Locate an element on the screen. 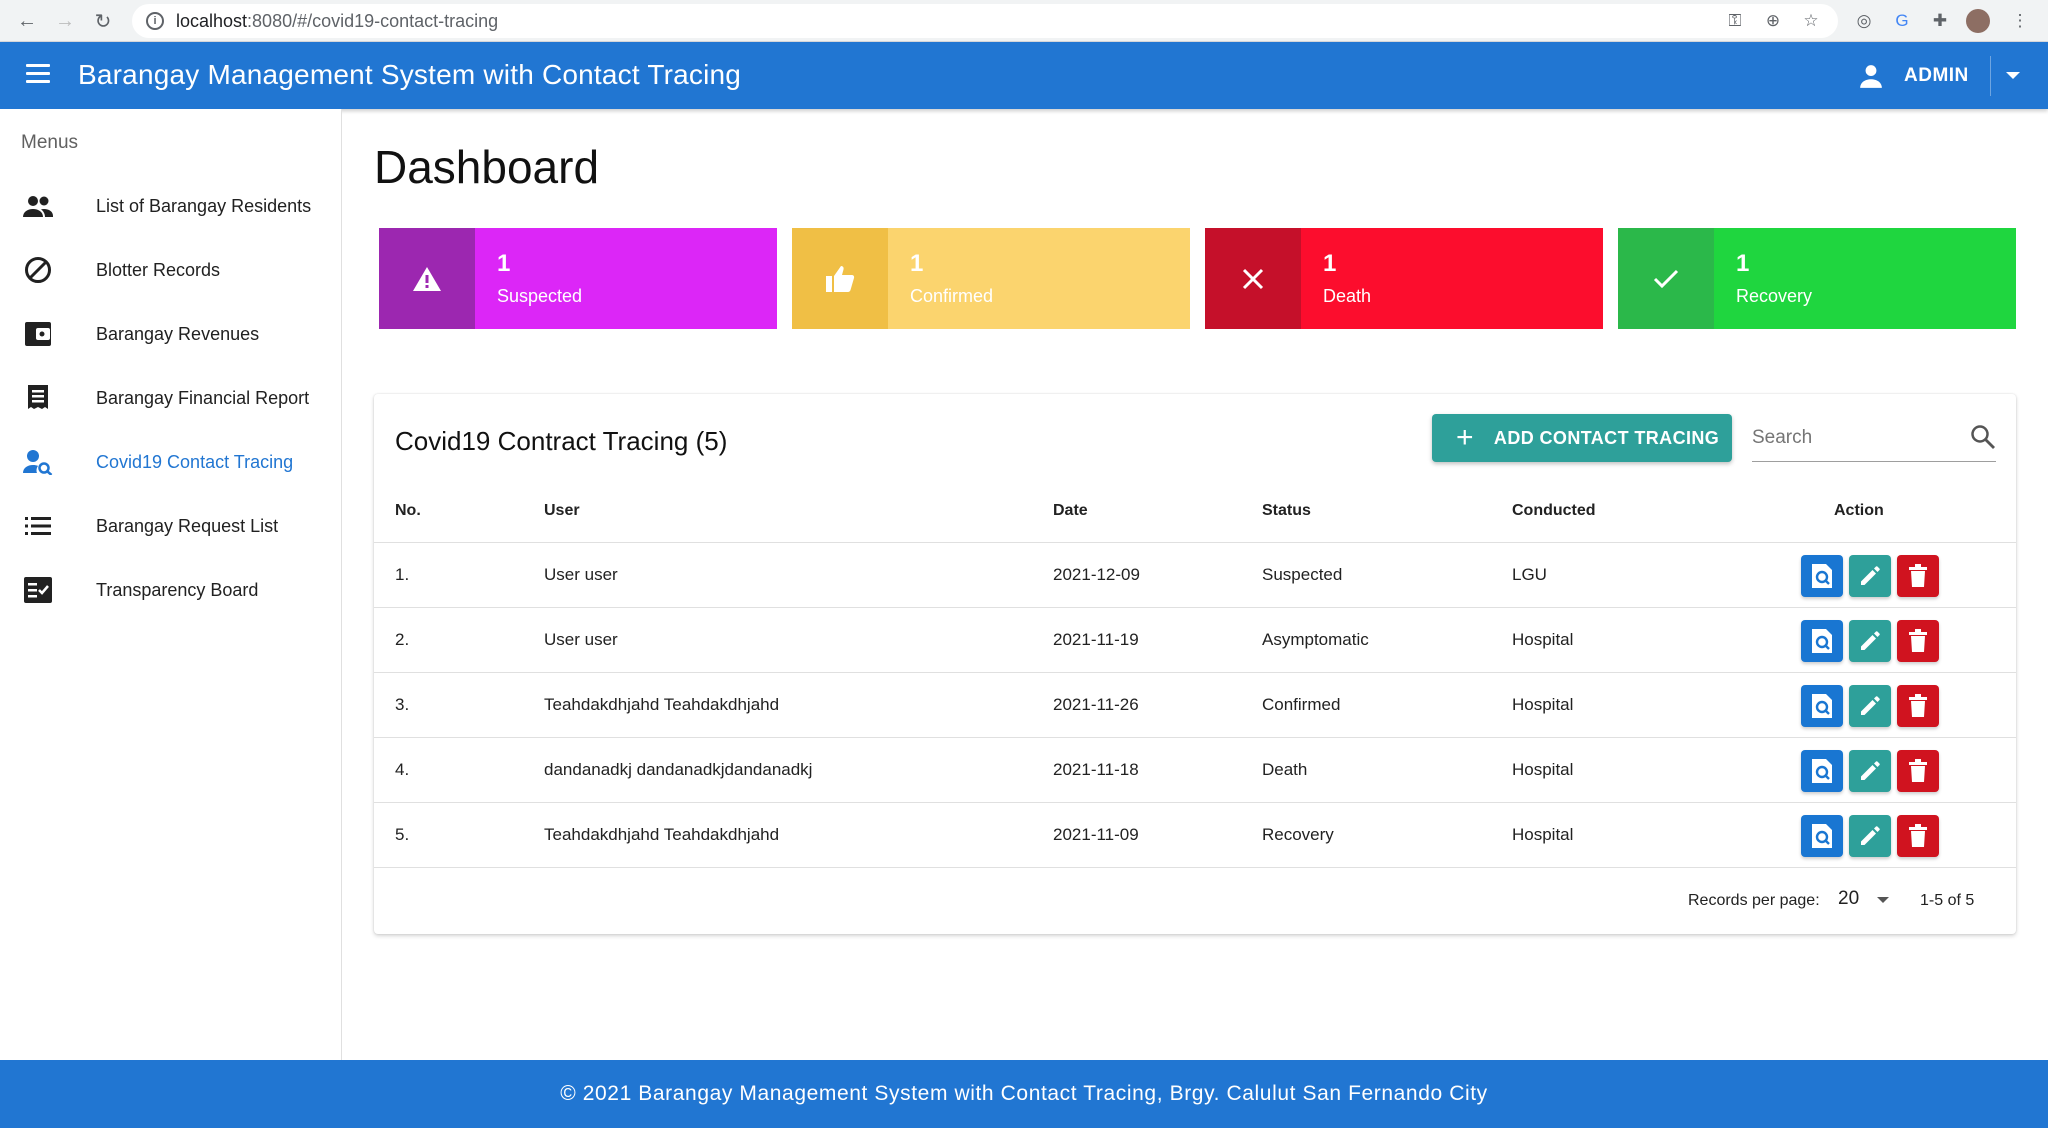 The width and height of the screenshot is (2048, 1128). people-icon is located at coordinates (38, 206).